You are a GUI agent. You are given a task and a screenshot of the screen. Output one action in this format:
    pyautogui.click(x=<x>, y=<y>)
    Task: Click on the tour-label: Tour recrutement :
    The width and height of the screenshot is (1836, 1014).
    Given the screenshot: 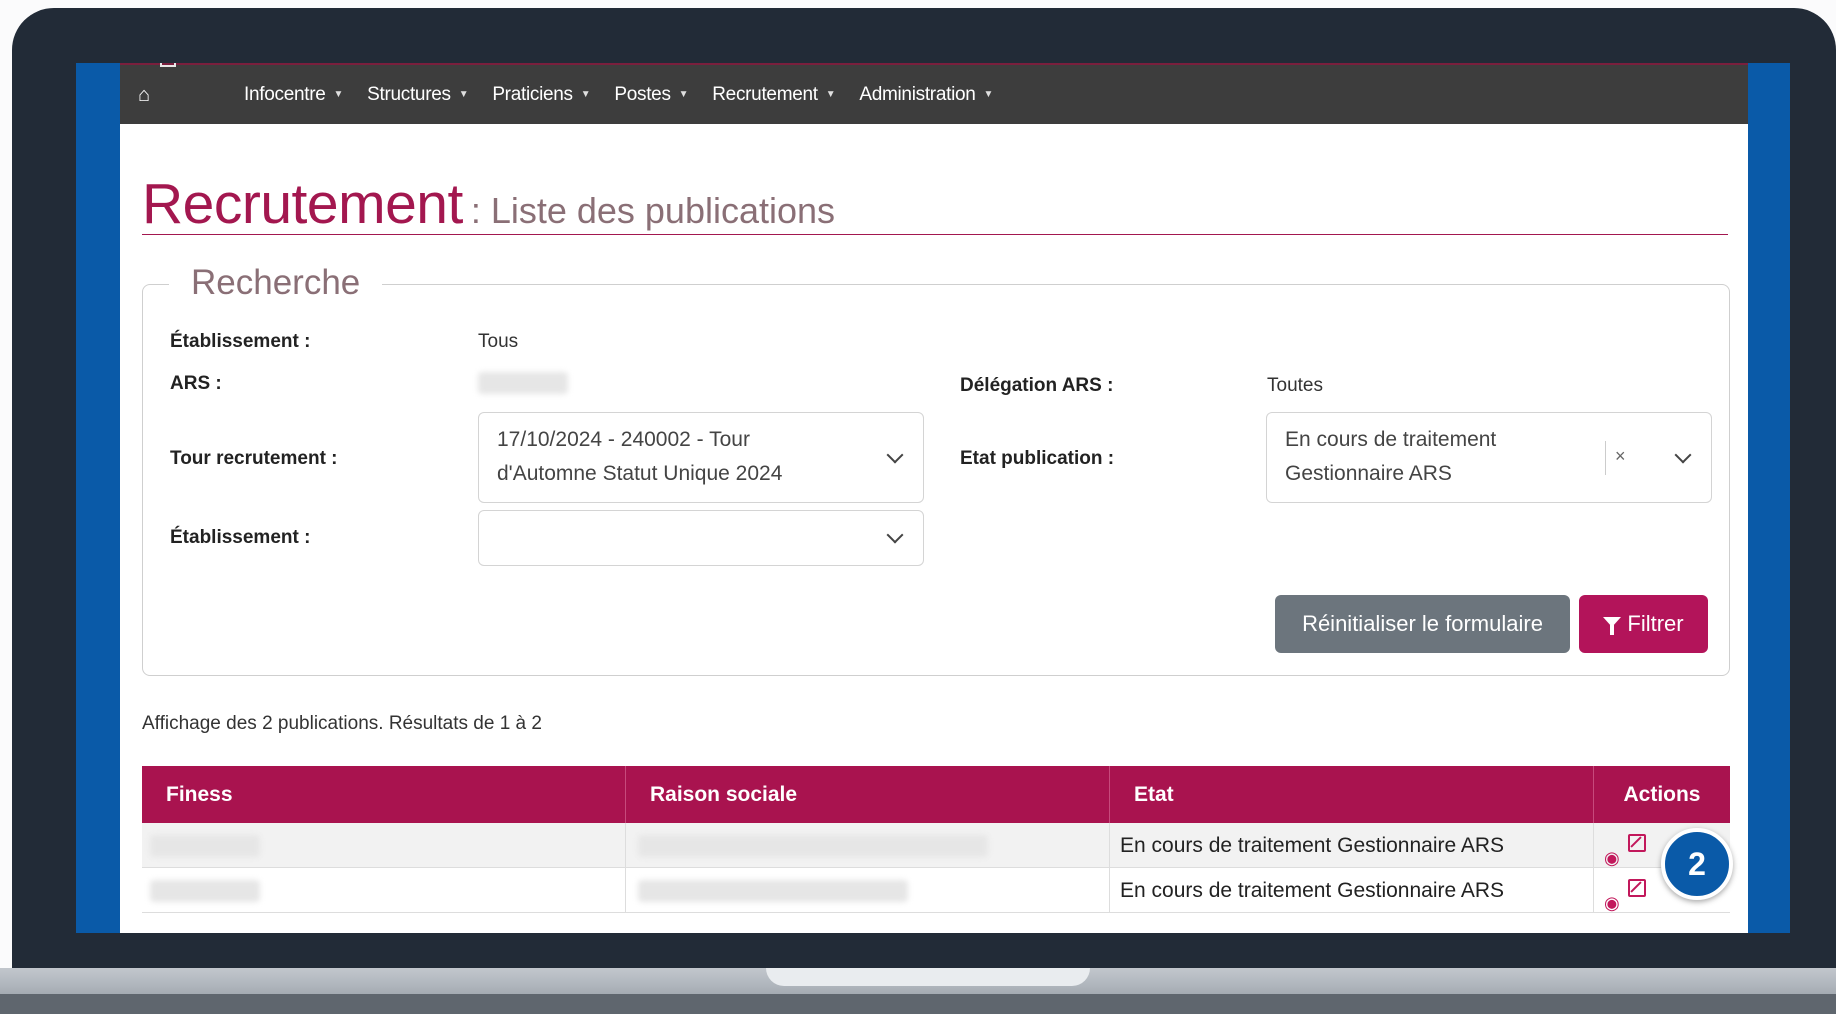 What is the action you would take?
    pyautogui.click(x=254, y=458)
    